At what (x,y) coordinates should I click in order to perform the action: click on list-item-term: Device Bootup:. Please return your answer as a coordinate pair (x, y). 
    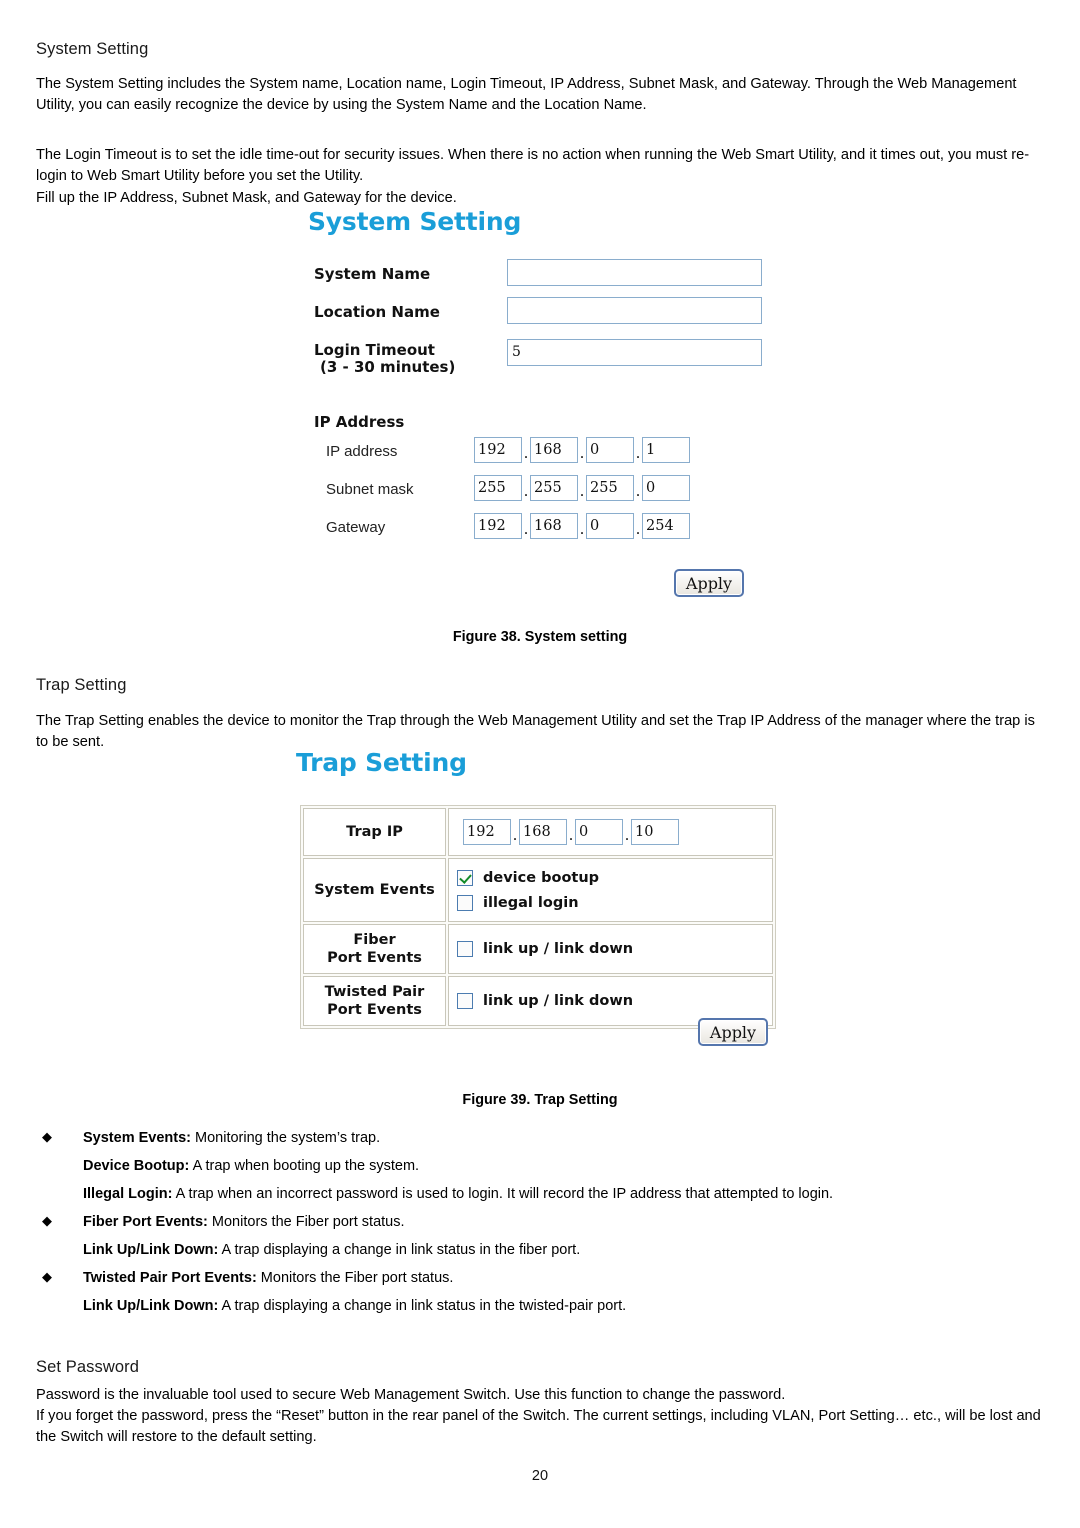
    Looking at the image, I should click on (136, 1166).